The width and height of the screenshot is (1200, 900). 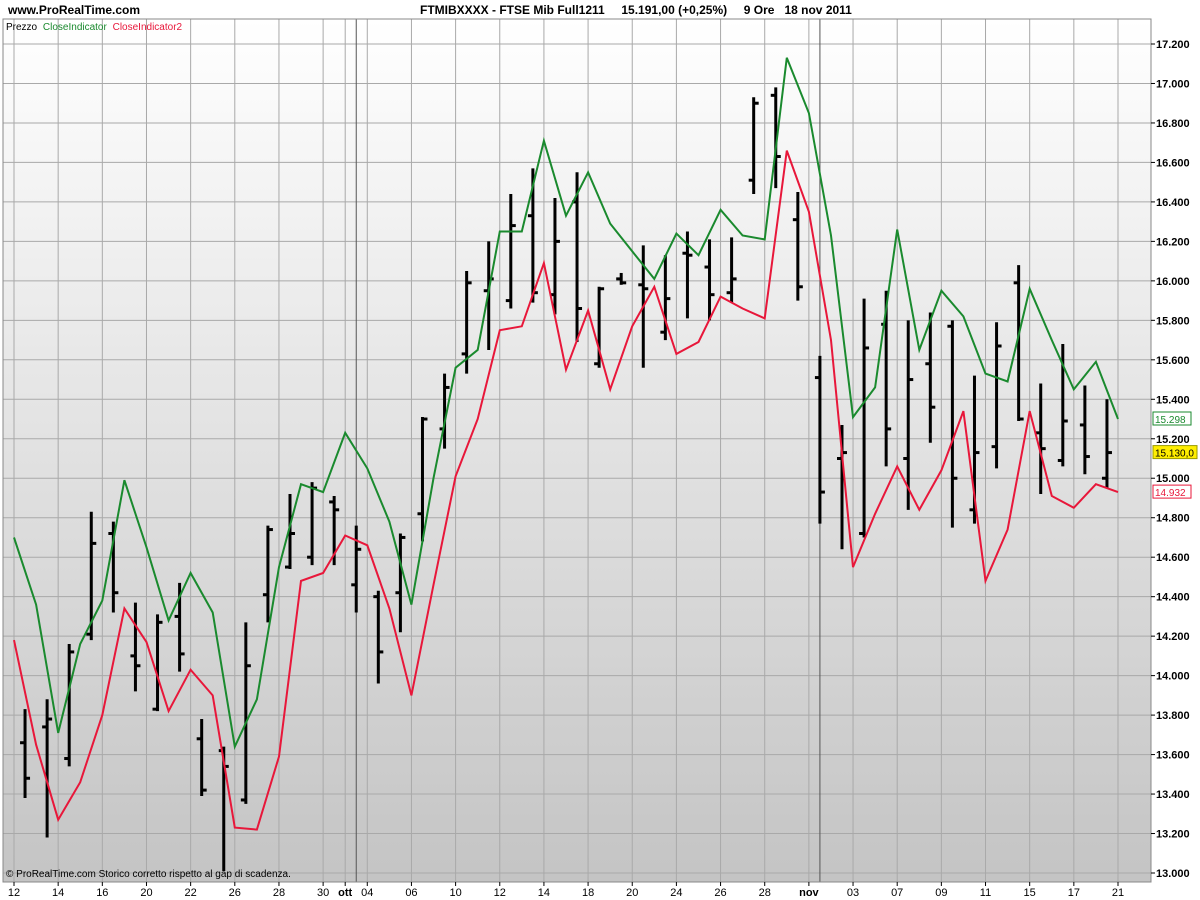 I want to click on y-tick-label: 16.800, so click(x=1173, y=124).